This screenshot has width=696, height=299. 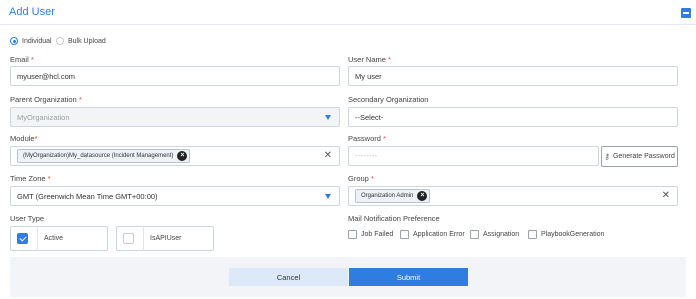 I want to click on username-value: My user, so click(x=368, y=76).